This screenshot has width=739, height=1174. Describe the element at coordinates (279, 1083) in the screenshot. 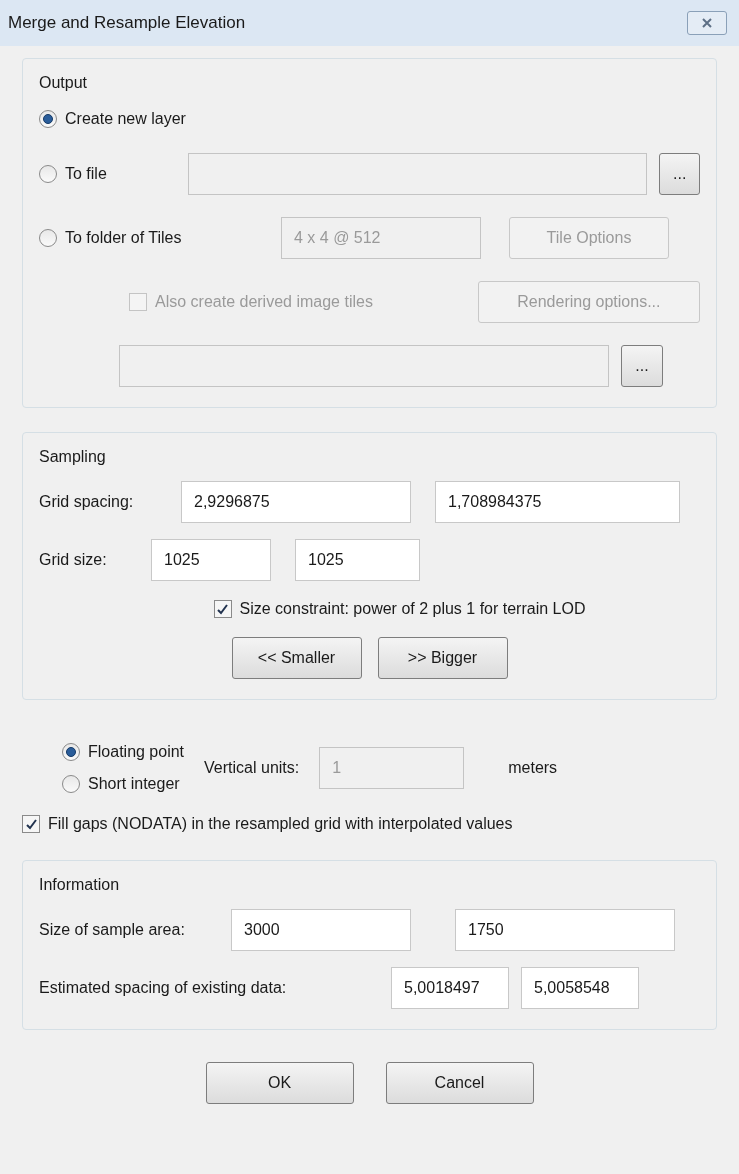

I see `button: OK` at that location.